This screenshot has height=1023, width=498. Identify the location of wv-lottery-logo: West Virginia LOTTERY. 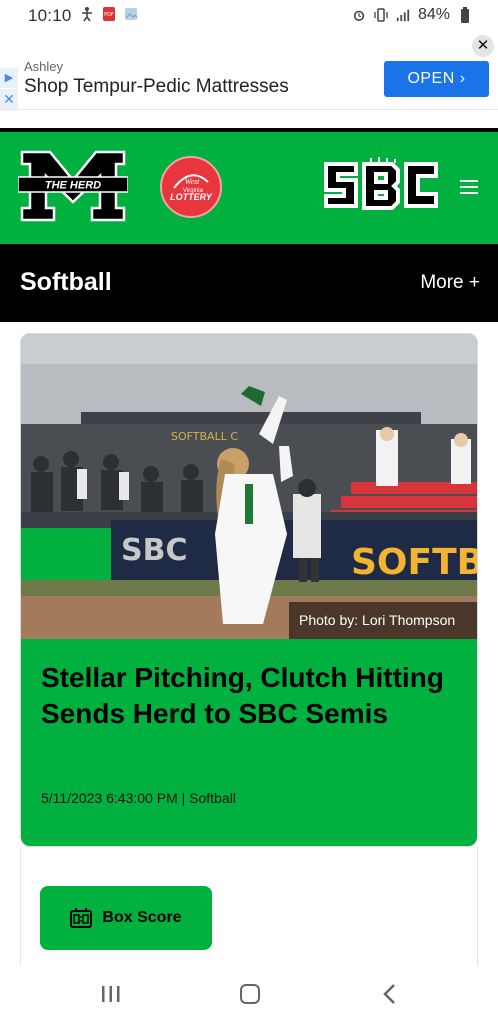
(191, 187).